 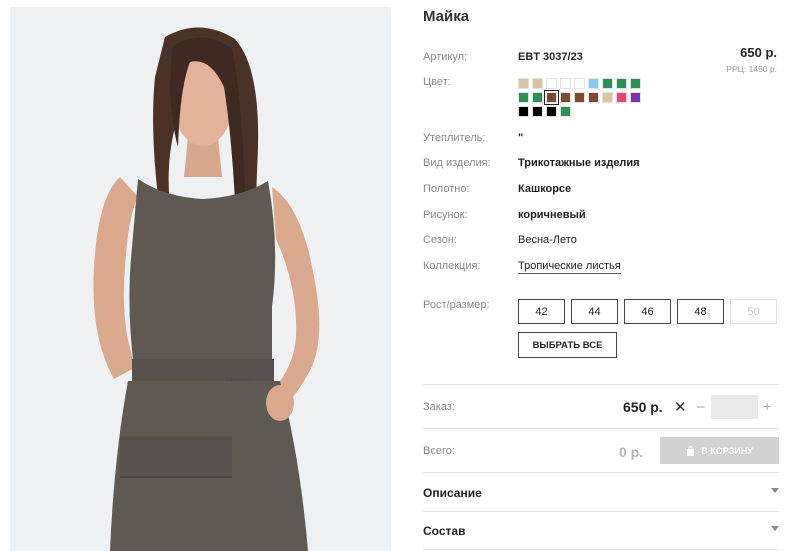 I want to click on size-button-46: 46, so click(x=647, y=311).